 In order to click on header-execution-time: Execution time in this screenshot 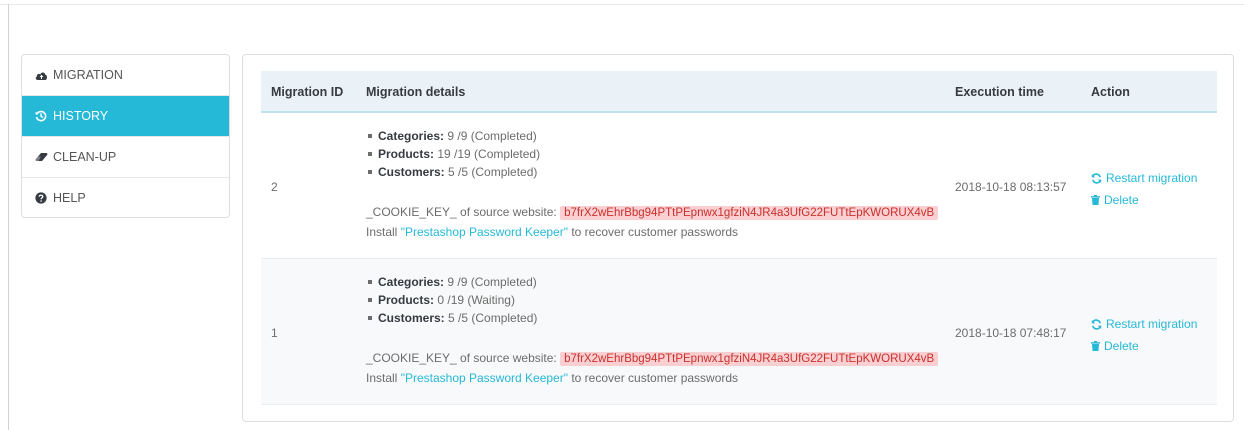, I will do `click(999, 92)`.